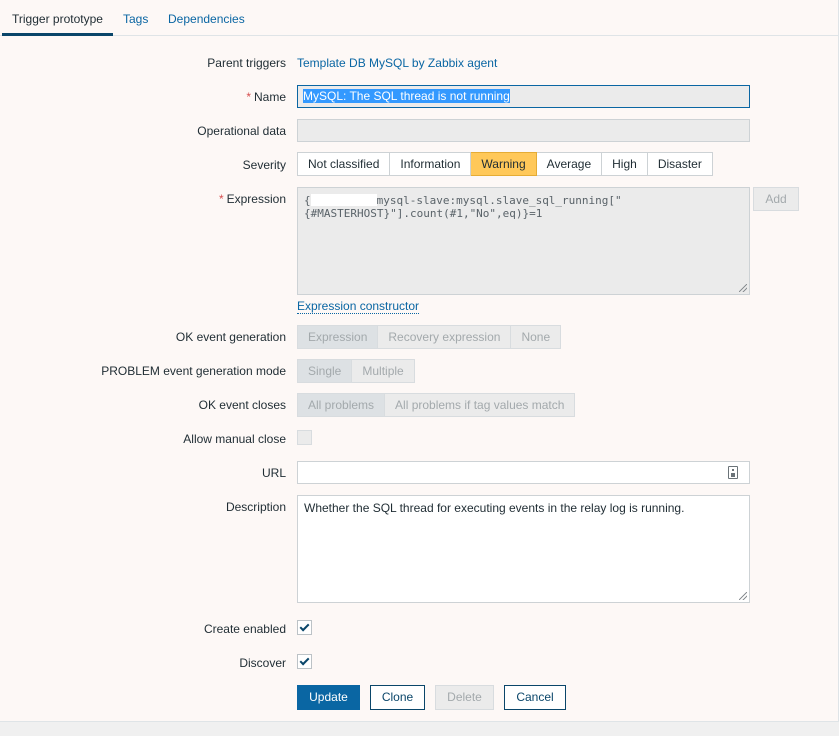  Describe the element at coordinates (206, 18) in the screenshot. I see `tab-dependencies: Dependencies` at that location.